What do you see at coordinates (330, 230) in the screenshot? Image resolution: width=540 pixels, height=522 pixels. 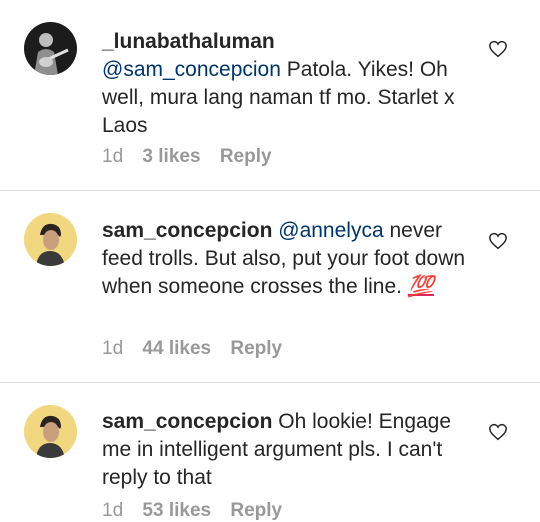 I see `comment-mention: @annelyca` at bounding box center [330, 230].